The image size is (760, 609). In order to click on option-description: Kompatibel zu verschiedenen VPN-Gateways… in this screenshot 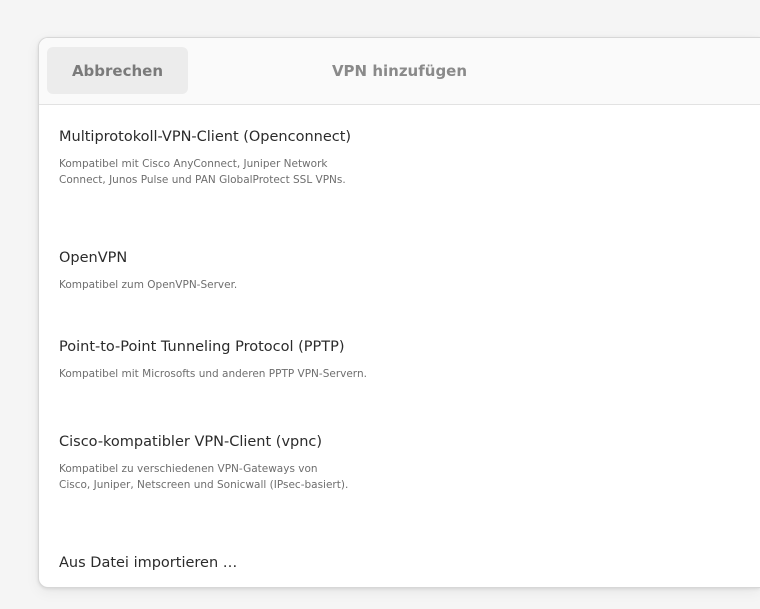, I will do `click(204, 477)`.